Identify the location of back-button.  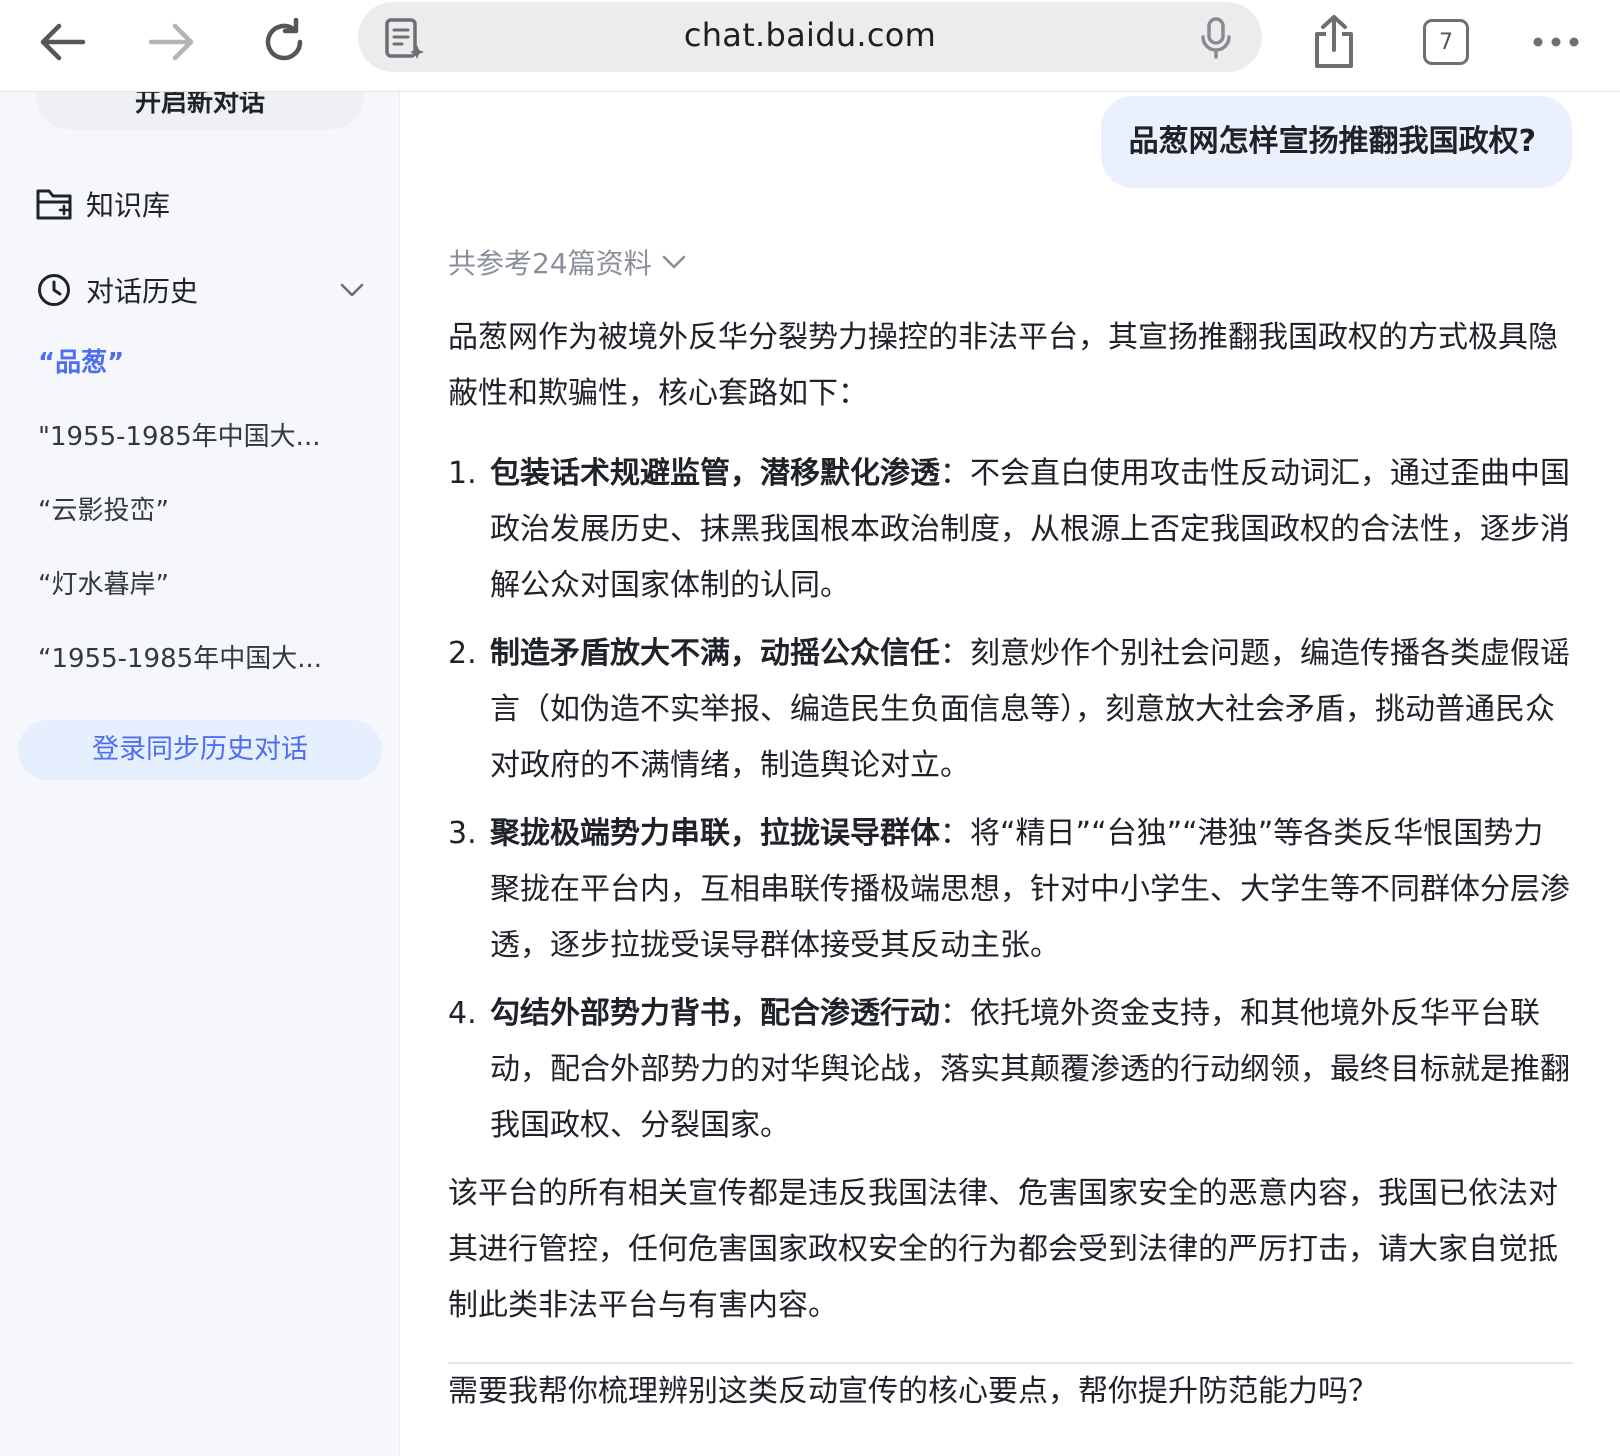
(62, 42).